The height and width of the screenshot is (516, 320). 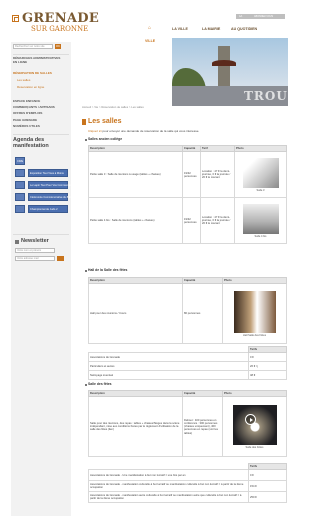 I want to click on photo-caption: Salle des Fêtes, so click(x=254, y=448).